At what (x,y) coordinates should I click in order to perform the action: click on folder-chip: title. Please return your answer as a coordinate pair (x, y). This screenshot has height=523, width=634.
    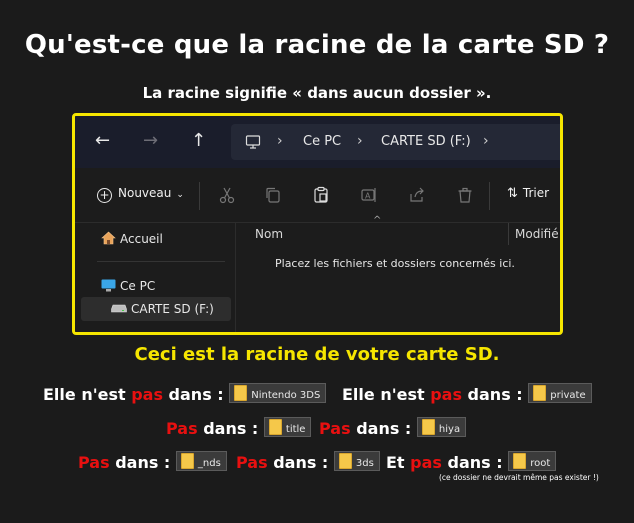
    Looking at the image, I should click on (287, 427).